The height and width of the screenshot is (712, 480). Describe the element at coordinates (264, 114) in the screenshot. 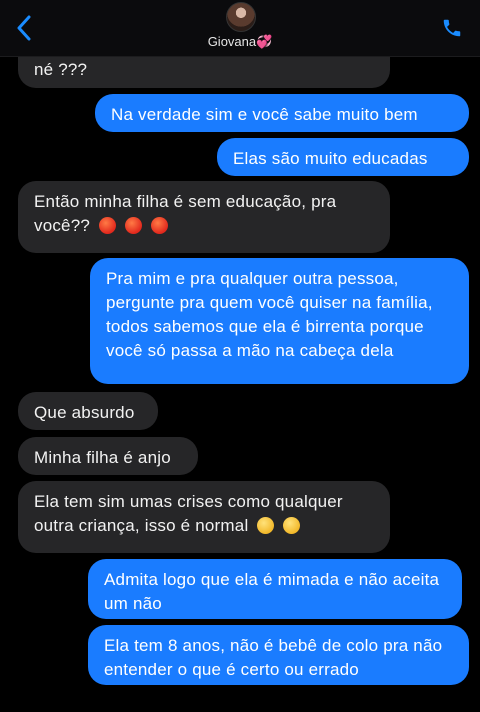

I see `message-text: Na verdade sim e você sabe muito bem` at that location.